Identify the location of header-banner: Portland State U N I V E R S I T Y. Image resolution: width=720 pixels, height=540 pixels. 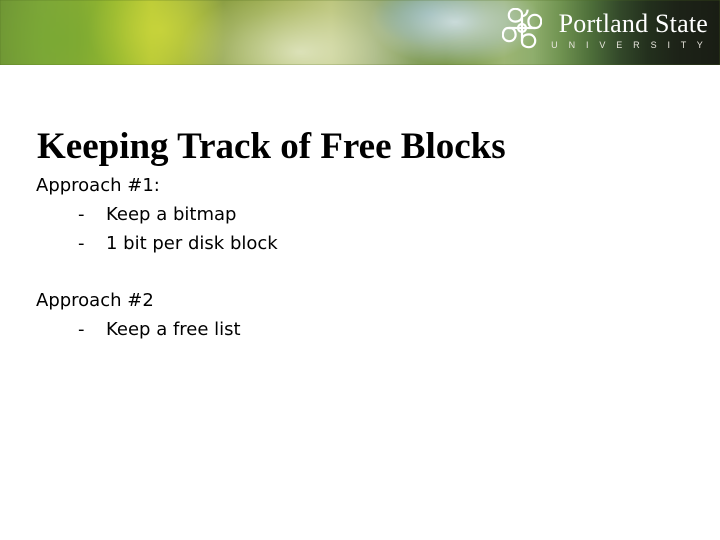
(360, 32).